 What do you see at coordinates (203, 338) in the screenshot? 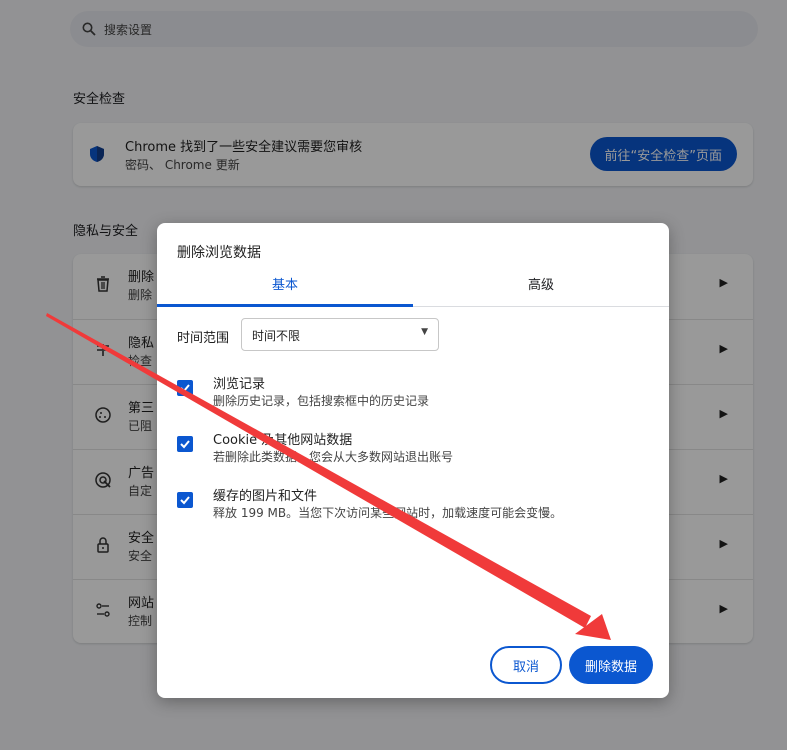
I see `time-range-label: 时间范围` at bounding box center [203, 338].